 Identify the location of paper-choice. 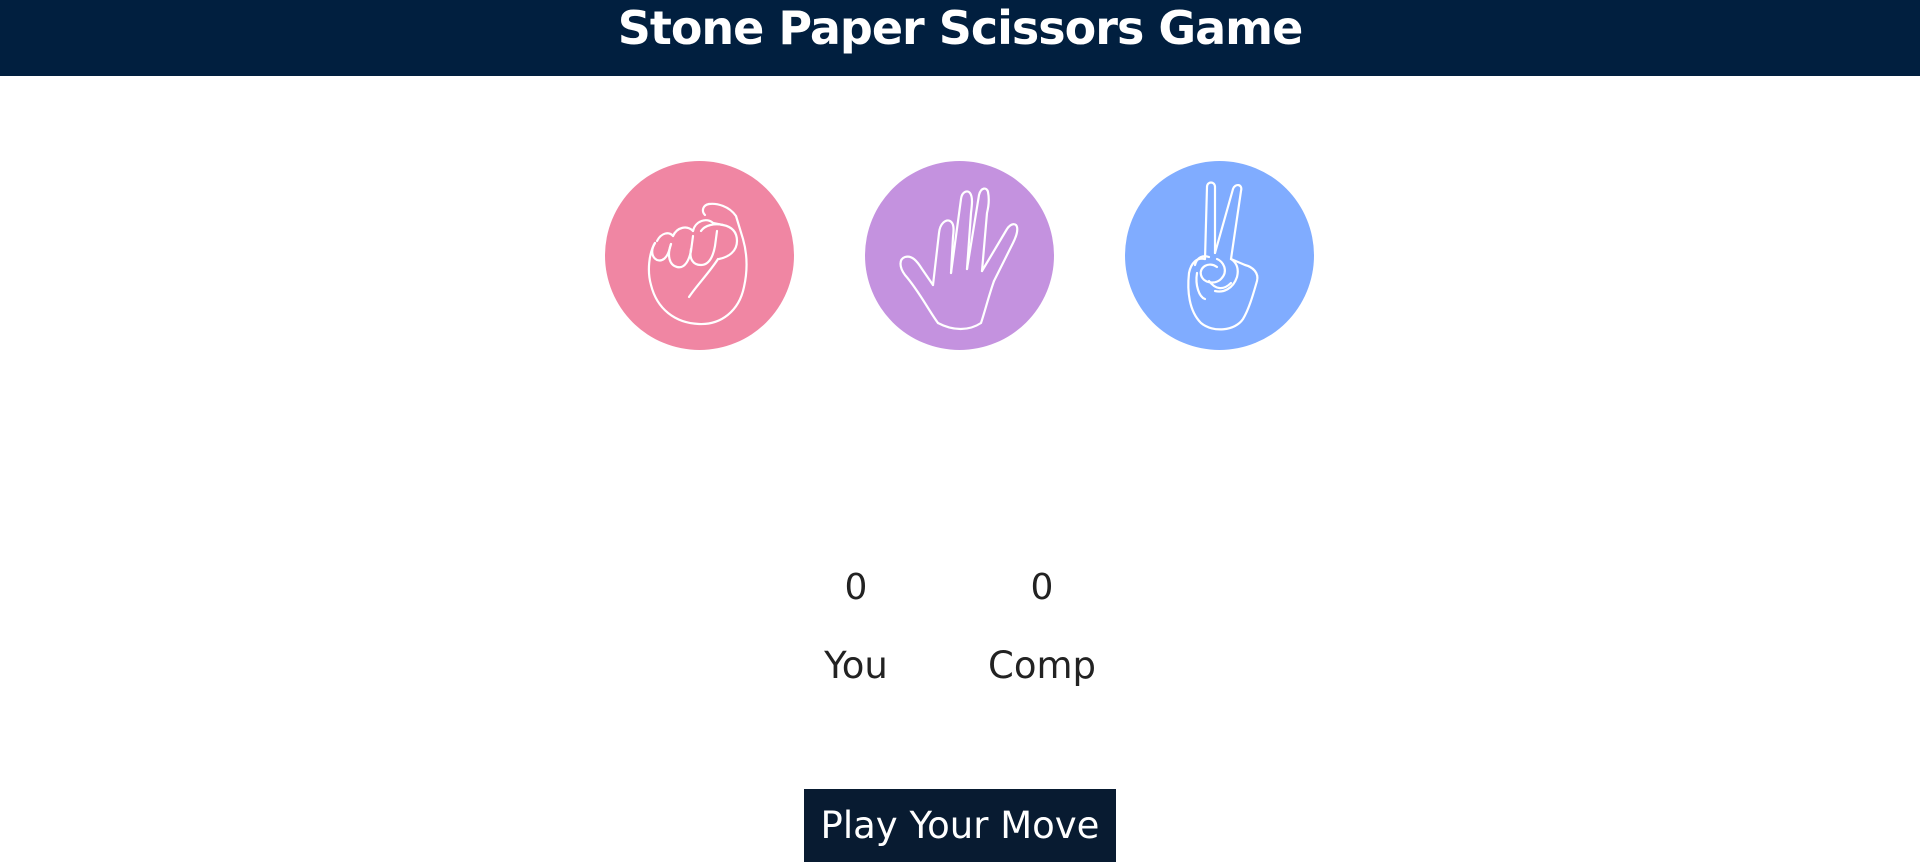
(959, 255).